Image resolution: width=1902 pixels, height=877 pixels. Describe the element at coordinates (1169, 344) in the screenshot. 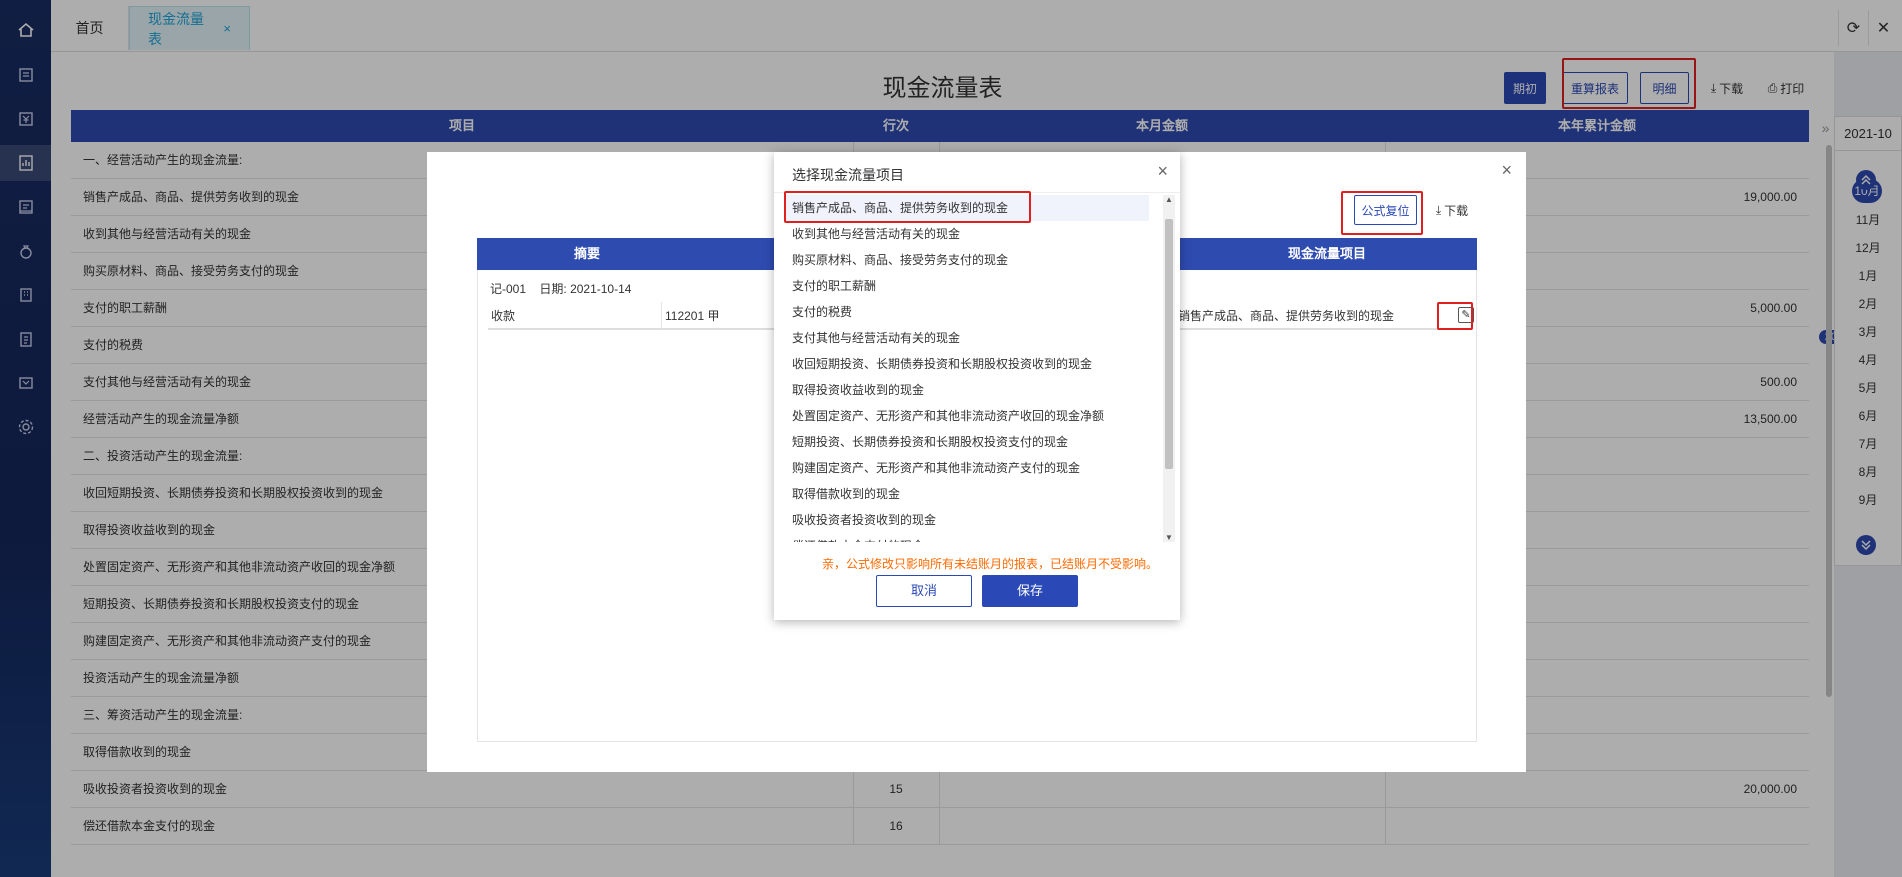

I see `scrollbar-thumb` at that location.